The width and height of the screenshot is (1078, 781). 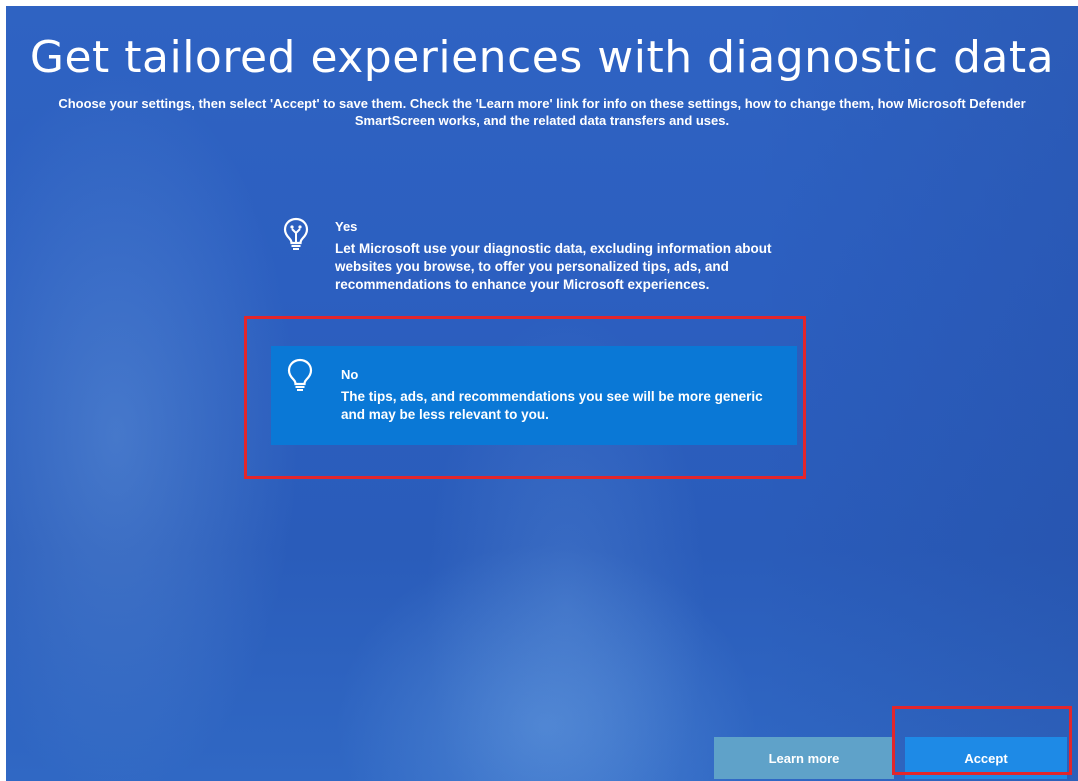 I want to click on option-yes-title: Yes, so click(x=346, y=226).